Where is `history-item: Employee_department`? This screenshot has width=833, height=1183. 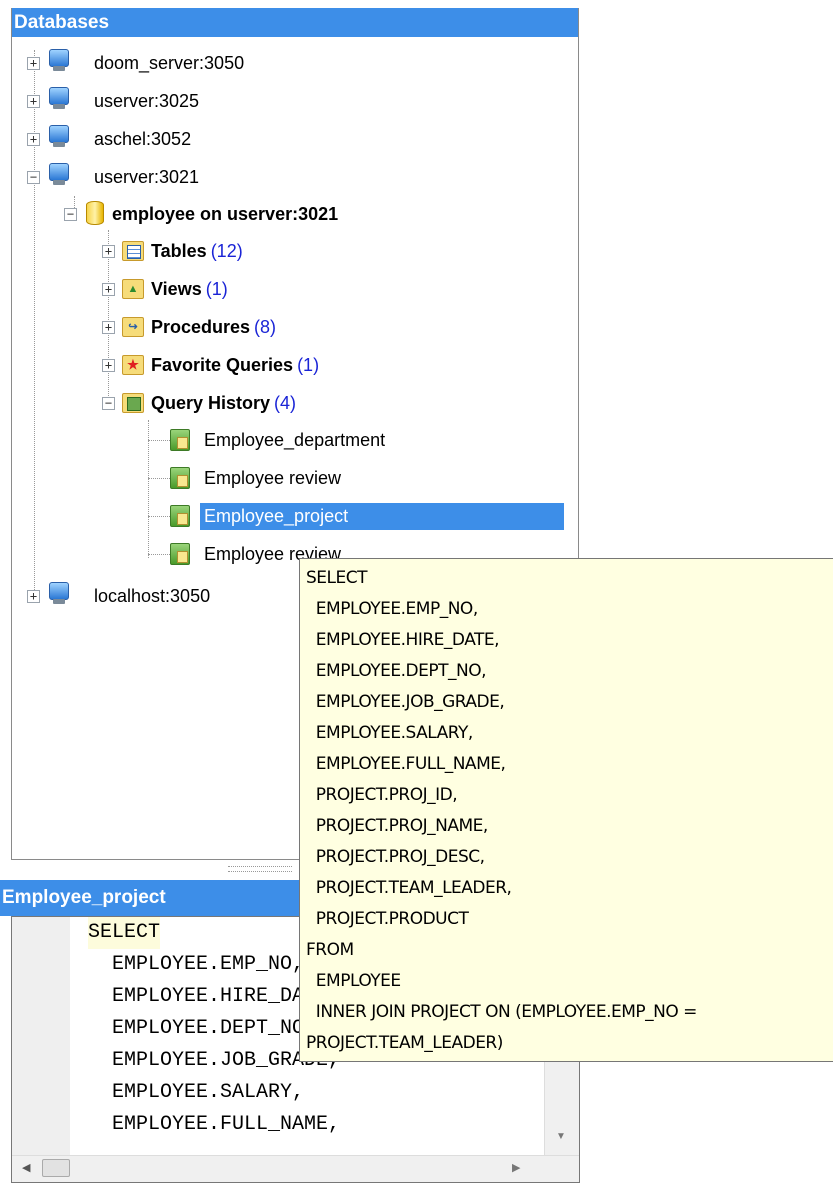 history-item: Employee_department is located at coordinates (294, 440).